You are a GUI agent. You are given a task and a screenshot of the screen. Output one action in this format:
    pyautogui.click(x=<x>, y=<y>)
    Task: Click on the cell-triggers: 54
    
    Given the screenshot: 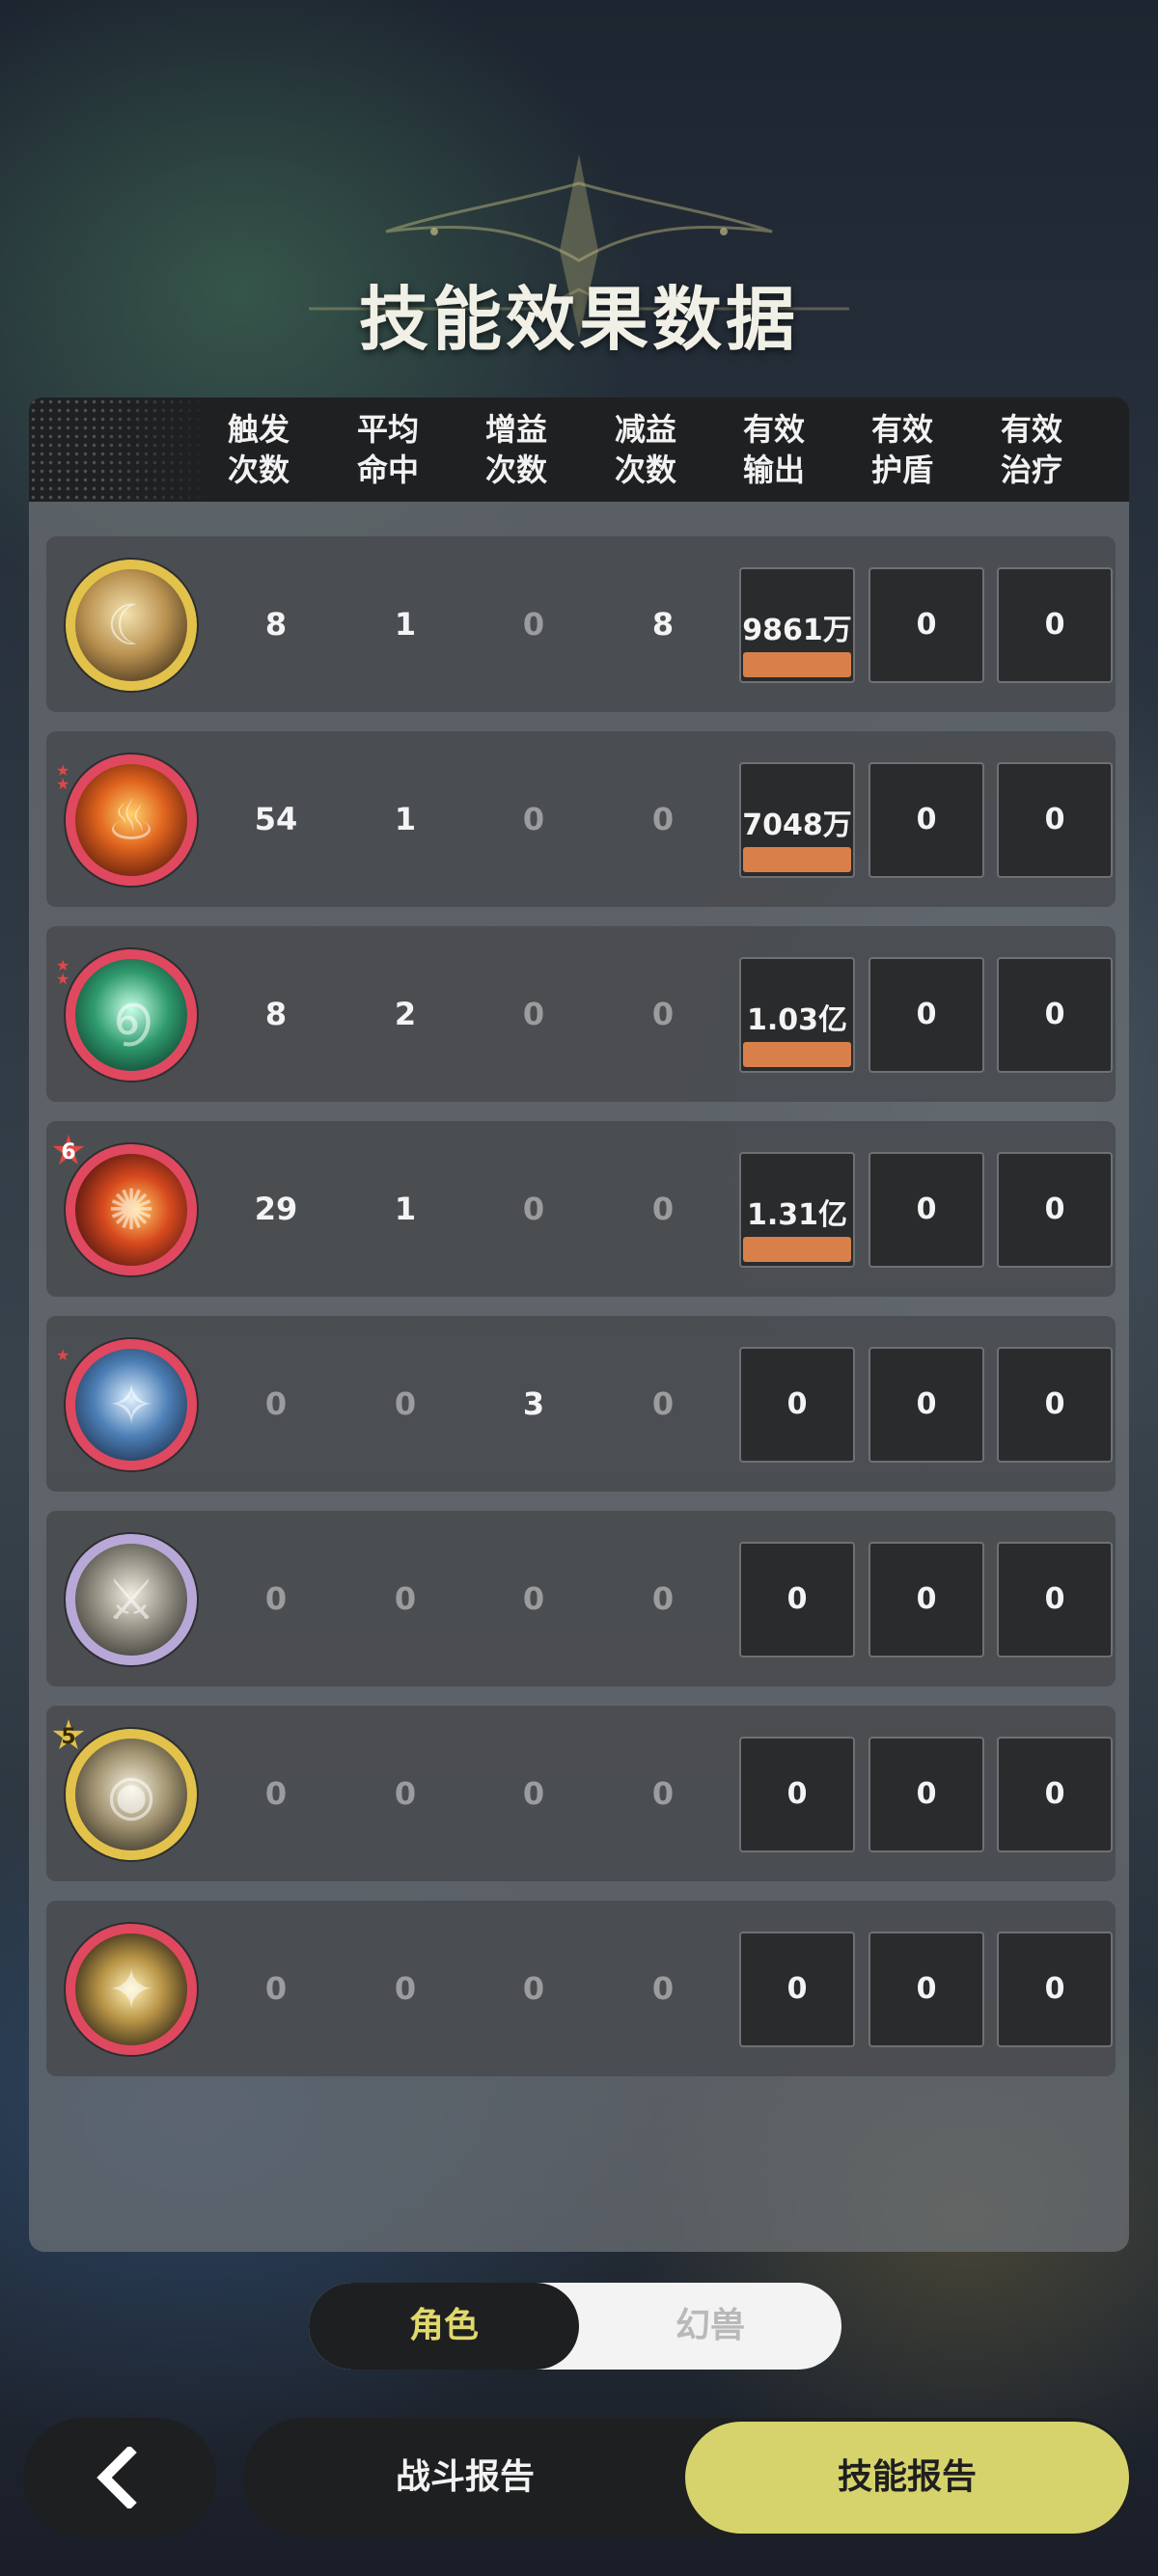 What is the action you would take?
    pyautogui.click(x=276, y=819)
    